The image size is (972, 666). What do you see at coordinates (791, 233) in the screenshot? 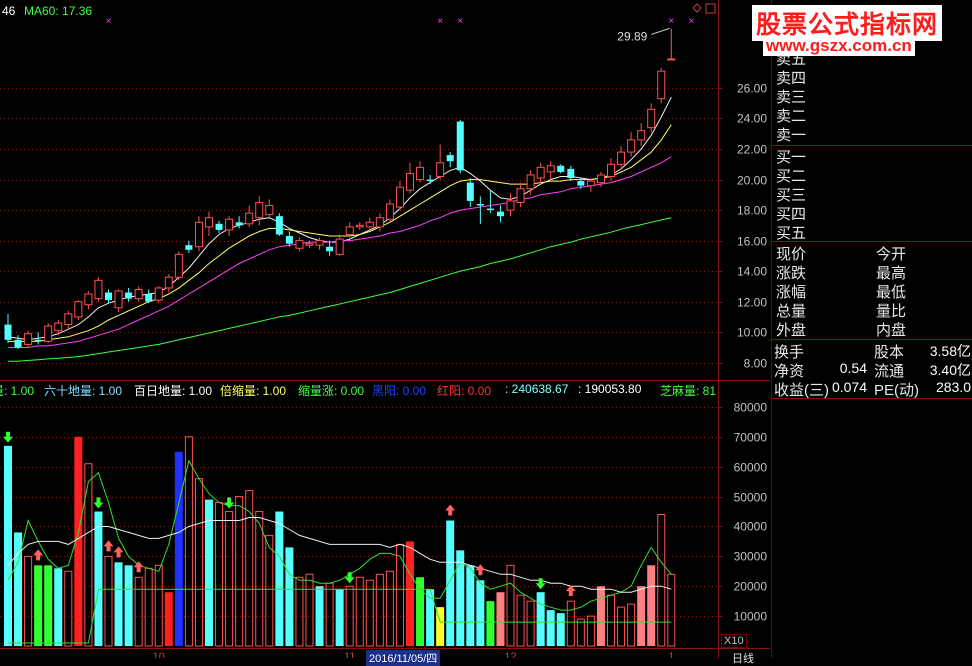
I see `buy-level-label: 买五` at bounding box center [791, 233].